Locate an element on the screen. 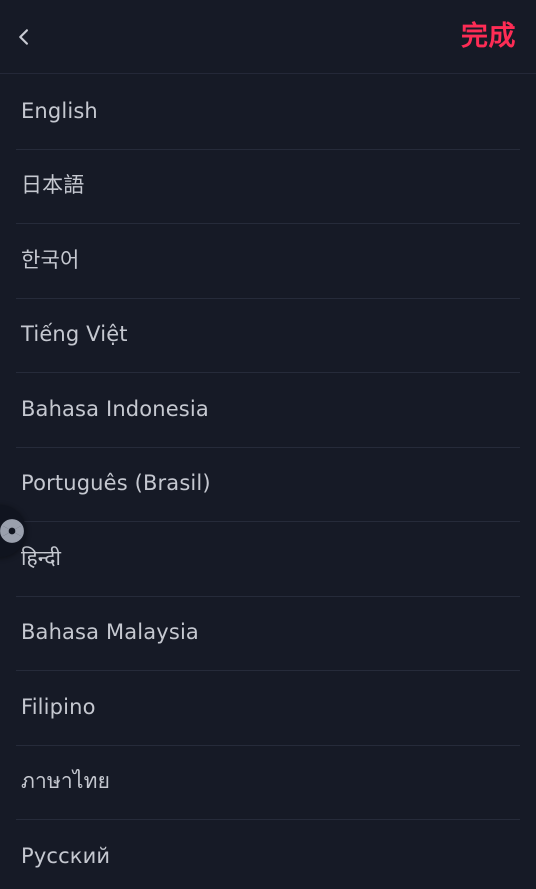 Image resolution: width=536 pixels, height=889 pixels. language-label: हिन्दी is located at coordinates (41, 557).